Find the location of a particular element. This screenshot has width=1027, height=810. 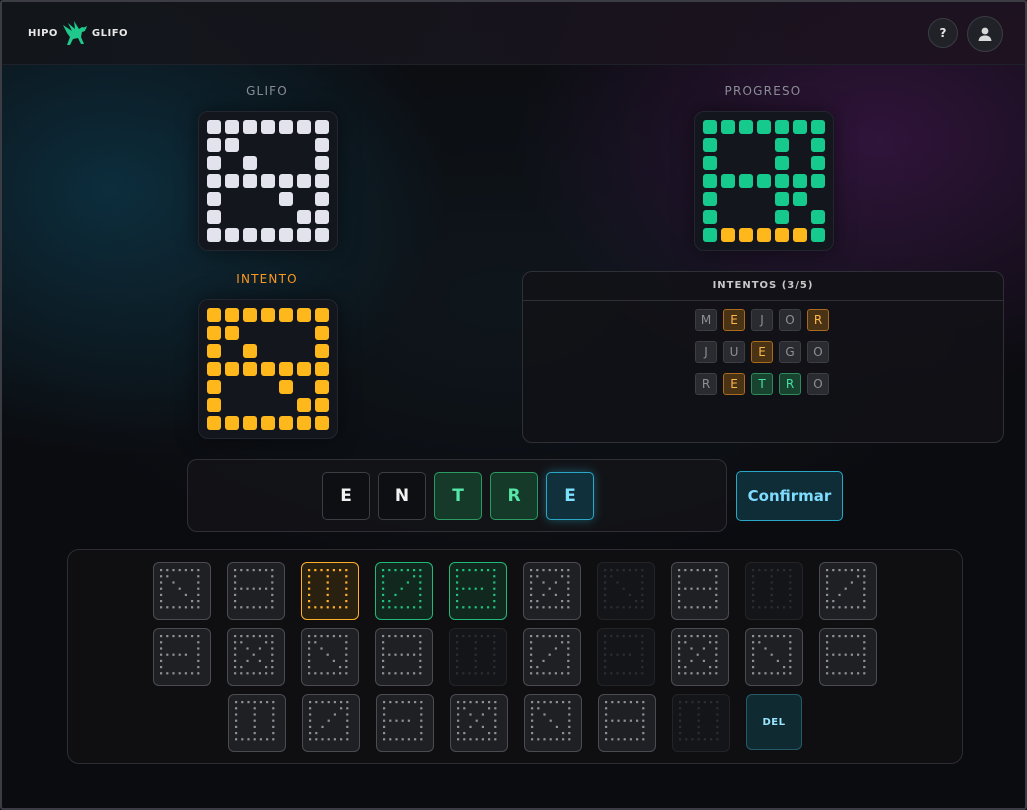

attempt-letter: T is located at coordinates (762, 384).